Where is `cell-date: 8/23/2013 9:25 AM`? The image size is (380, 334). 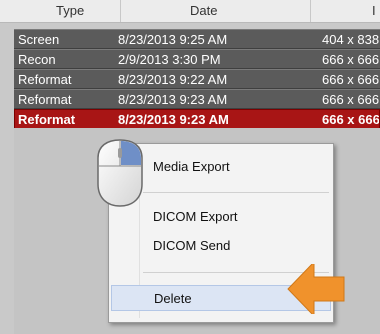 cell-date: 8/23/2013 9:25 AM is located at coordinates (173, 39).